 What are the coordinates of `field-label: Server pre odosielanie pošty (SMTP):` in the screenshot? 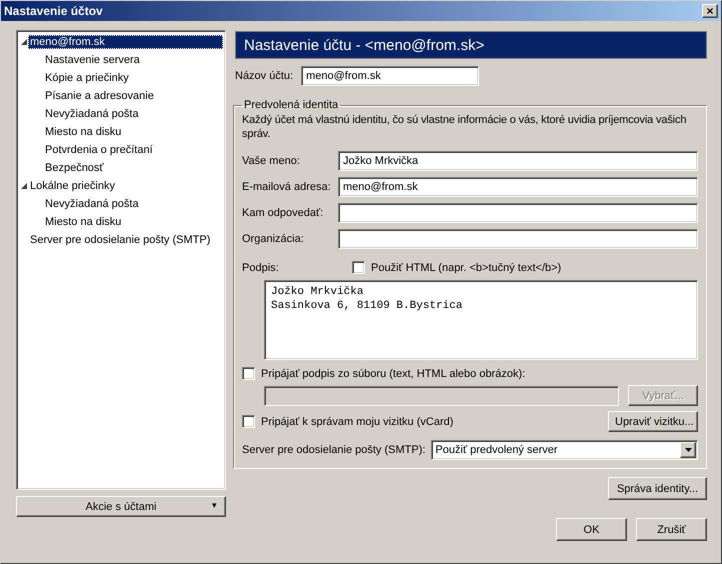 It's located at (334, 450).